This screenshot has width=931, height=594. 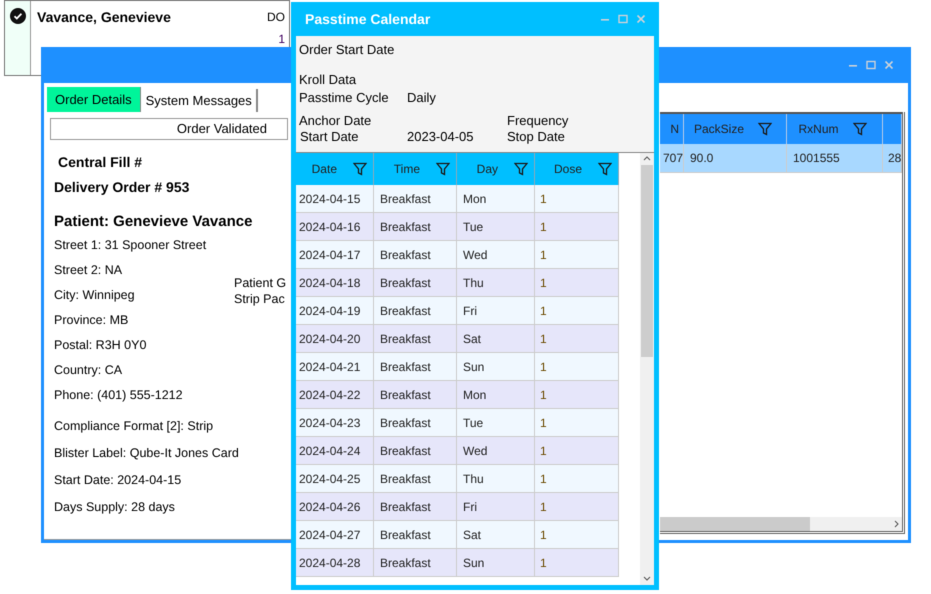 What do you see at coordinates (276, 17) in the screenshot?
I see `order-code: DO` at bounding box center [276, 17].